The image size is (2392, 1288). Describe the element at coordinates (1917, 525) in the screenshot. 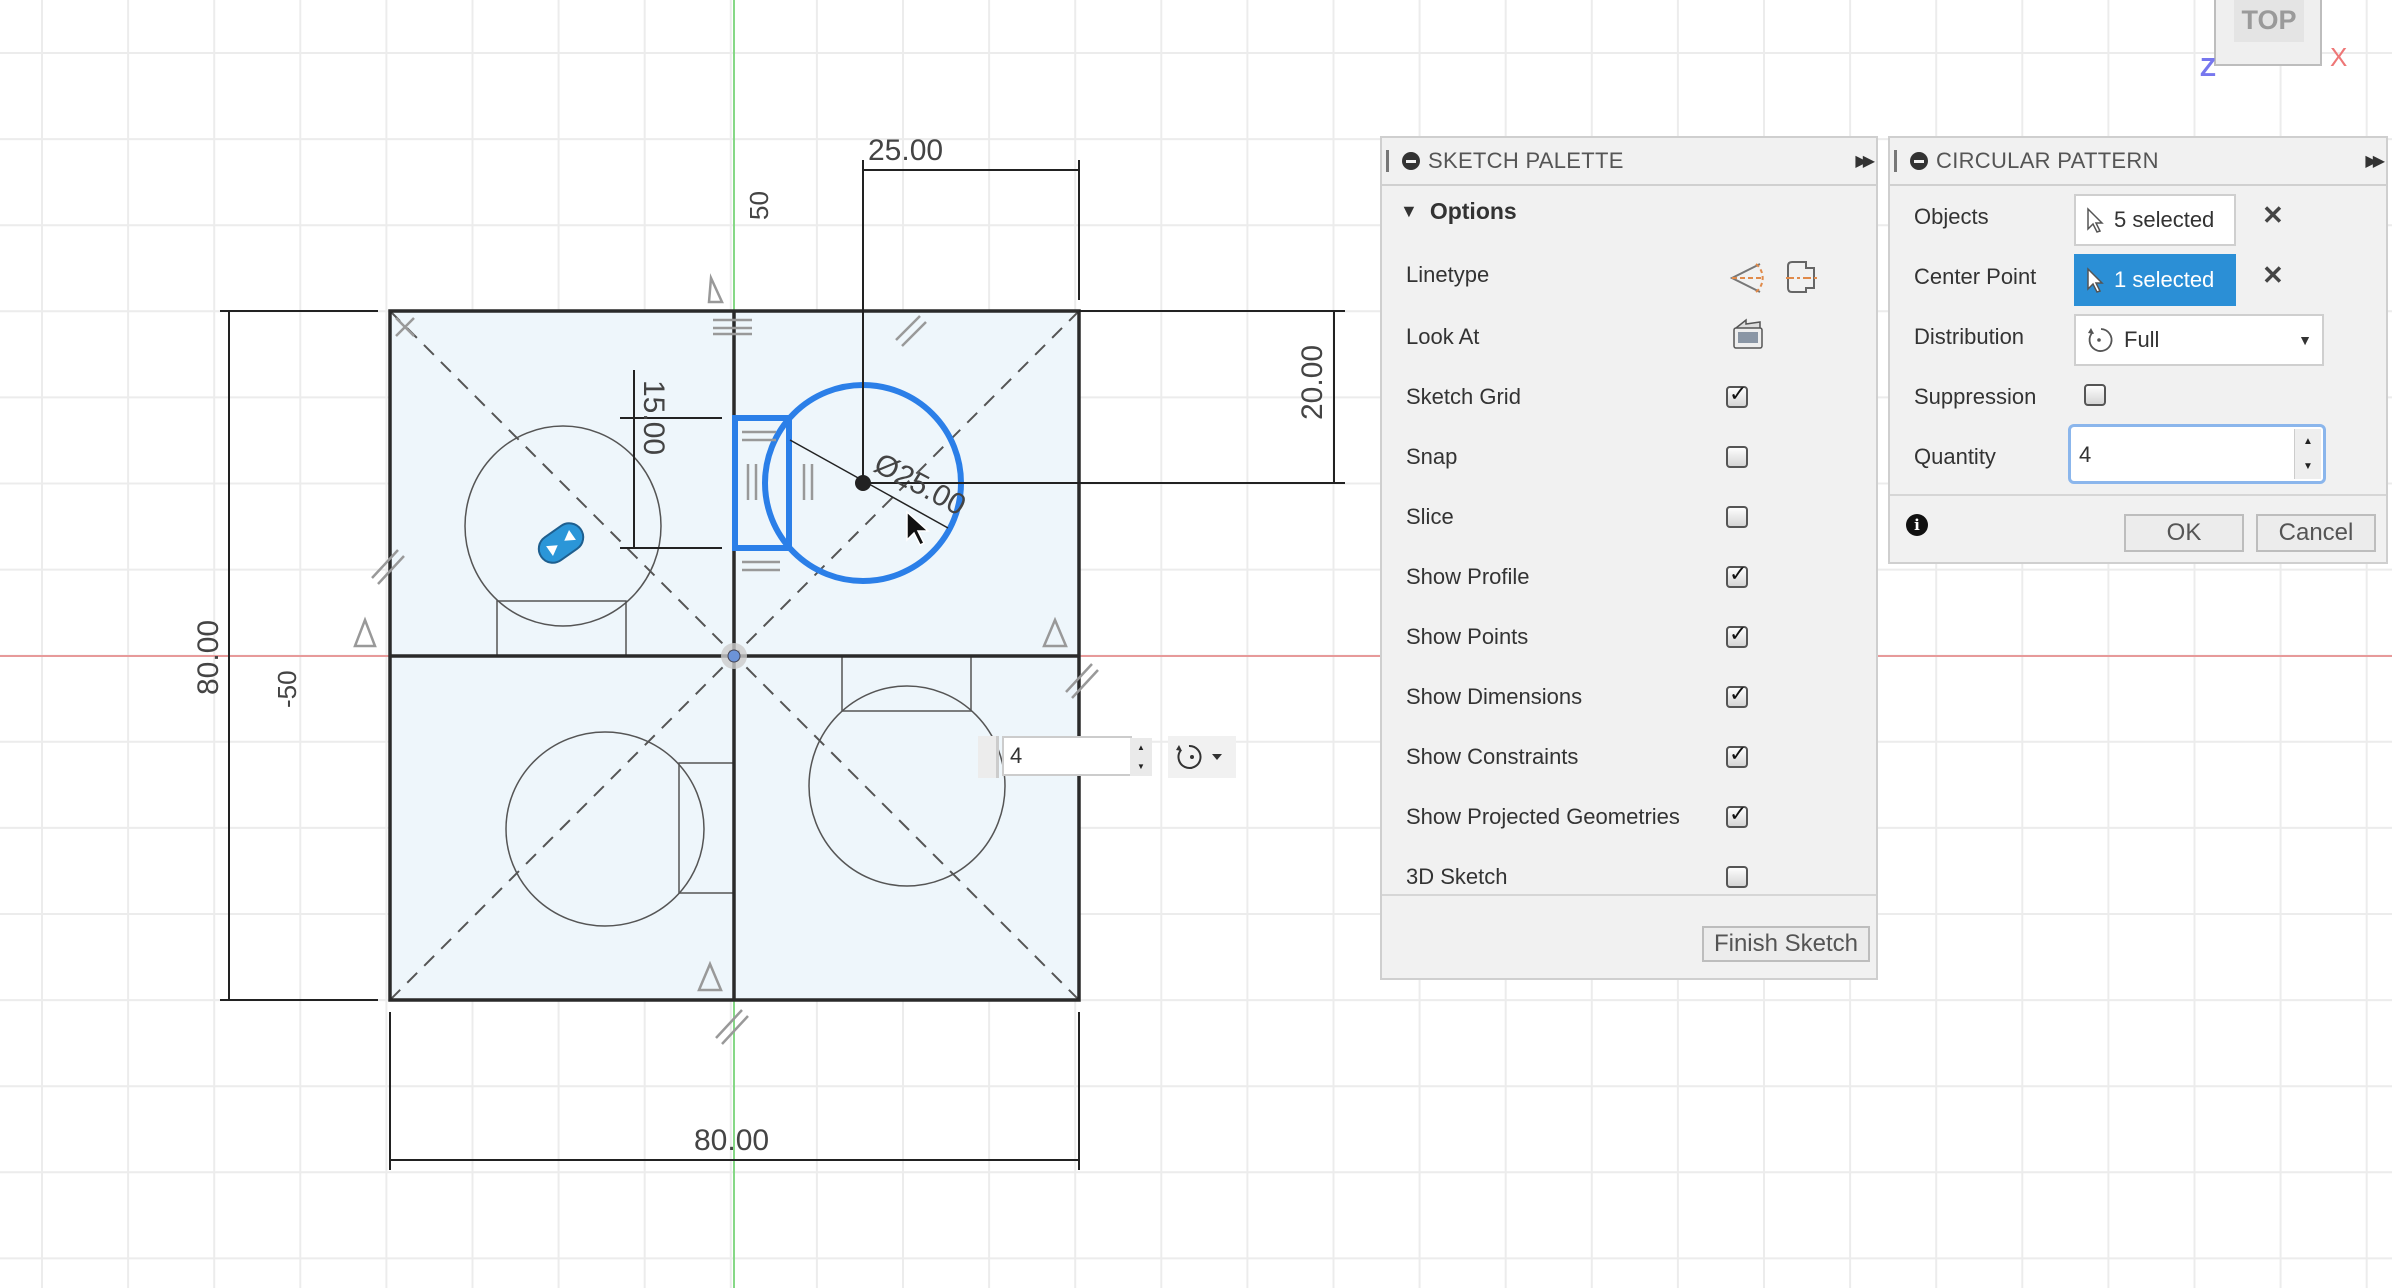

I see `info-icon: i` at that location.